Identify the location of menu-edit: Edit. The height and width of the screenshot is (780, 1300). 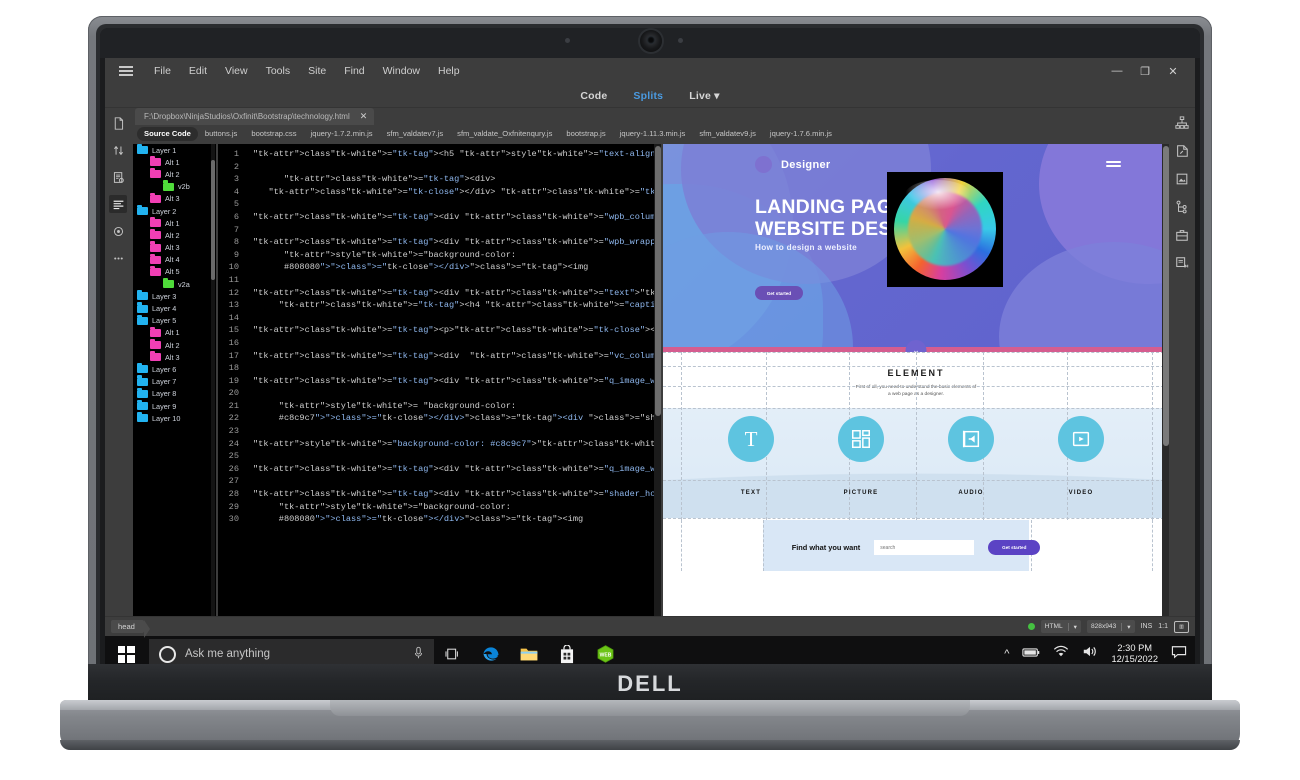
(198, 71).